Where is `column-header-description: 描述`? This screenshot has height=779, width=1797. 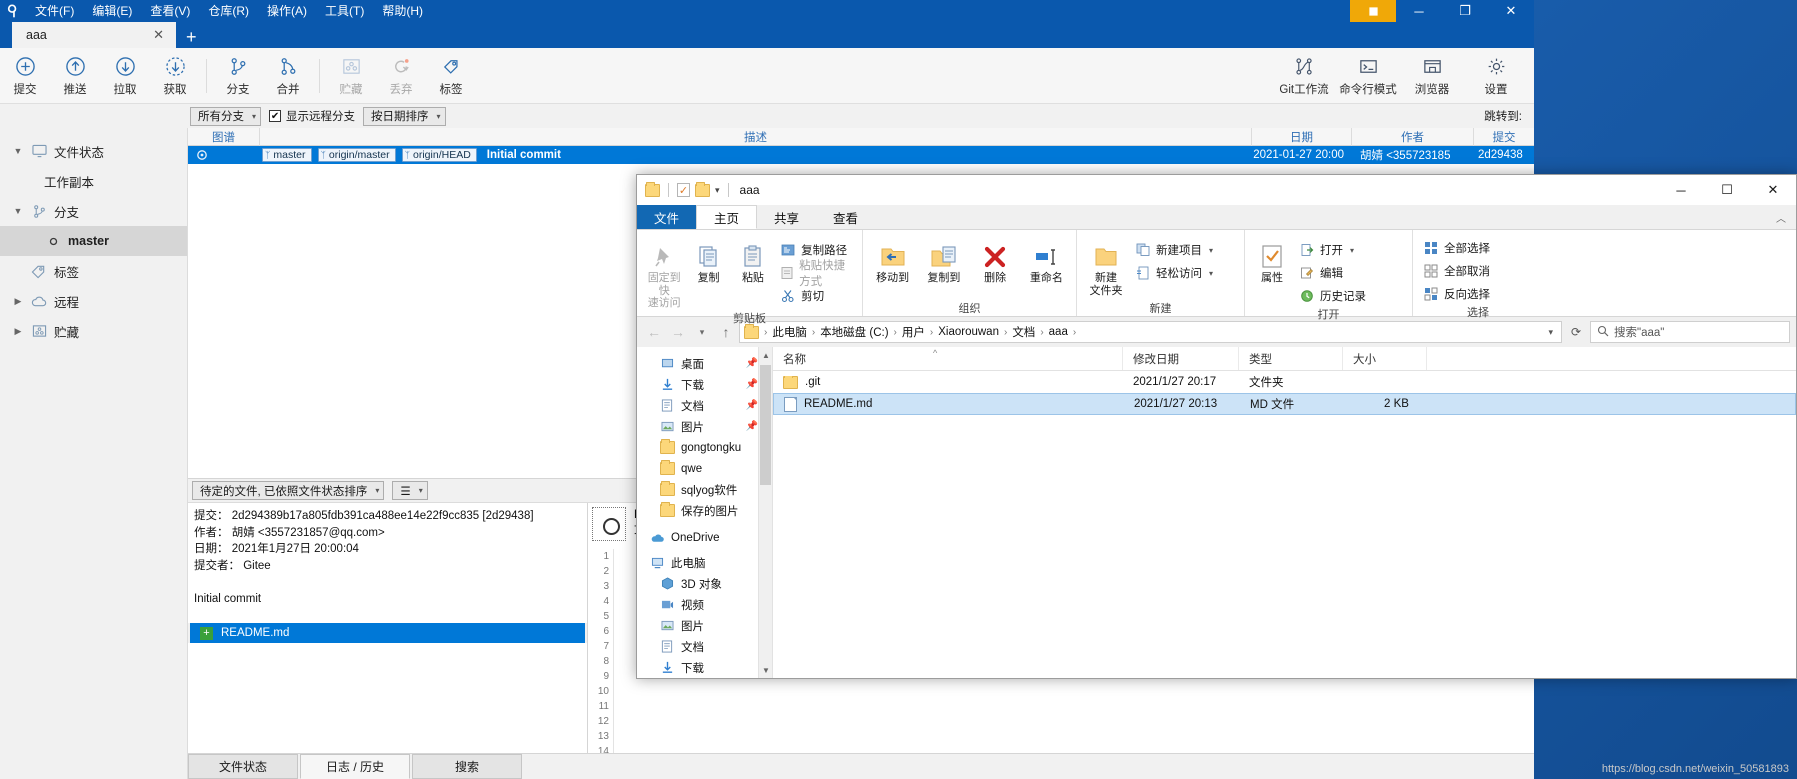 column-header-description: 描述 is located at coordinates (756, 137).